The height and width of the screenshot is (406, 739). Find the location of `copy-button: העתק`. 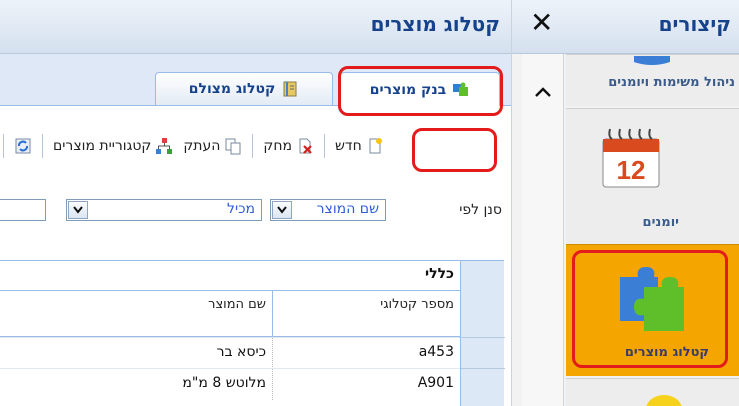

copy-button: העתק is located at coordinates (212, 146).